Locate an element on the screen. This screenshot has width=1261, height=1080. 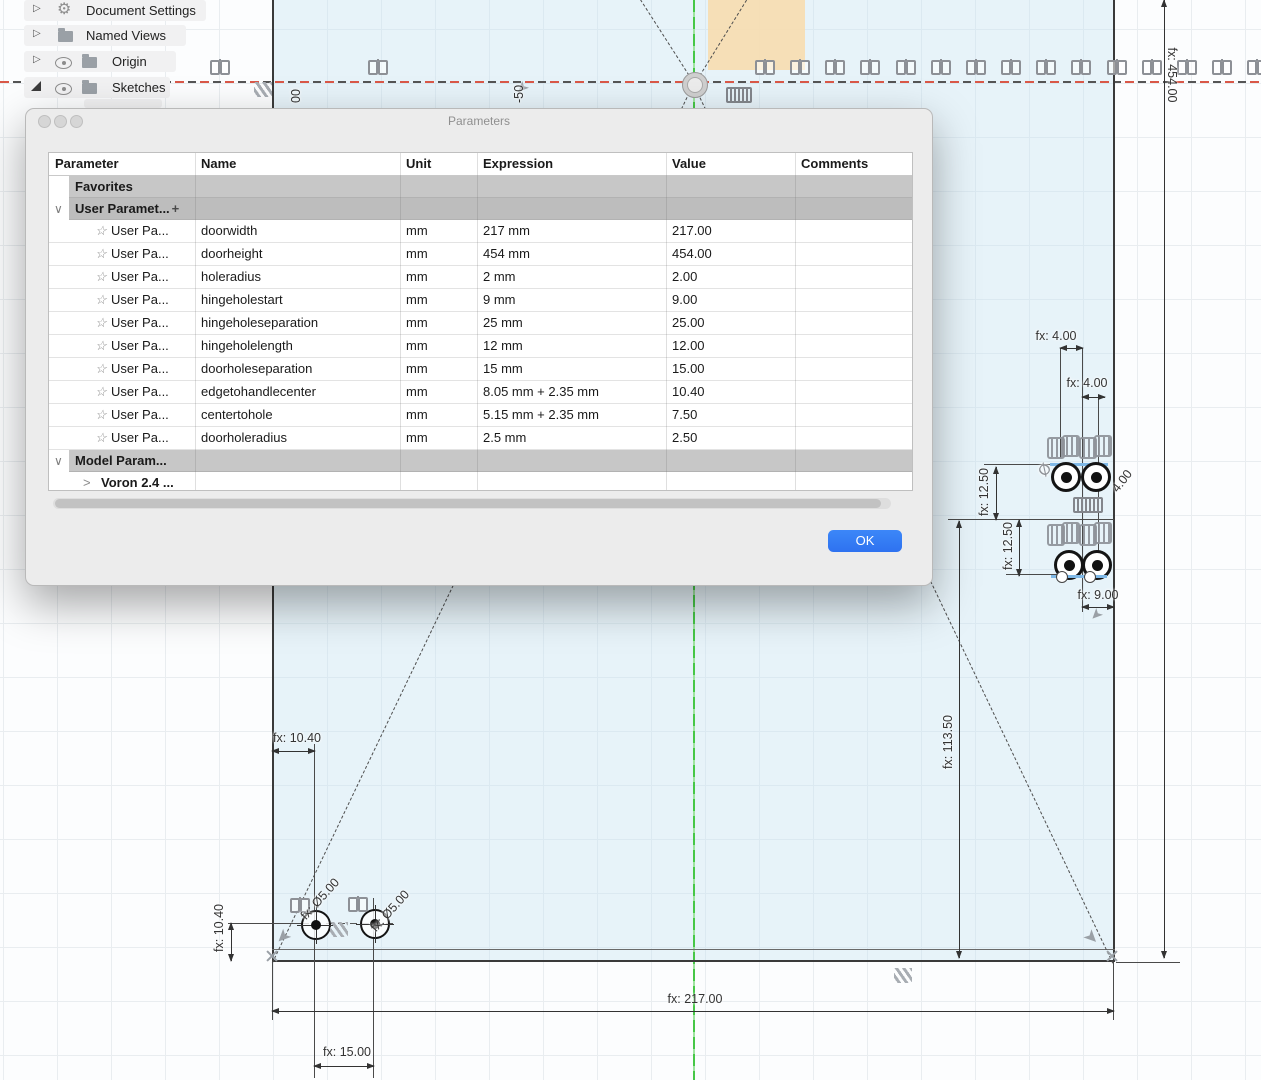
tree-row-origin is located at coordinates (100, 61).